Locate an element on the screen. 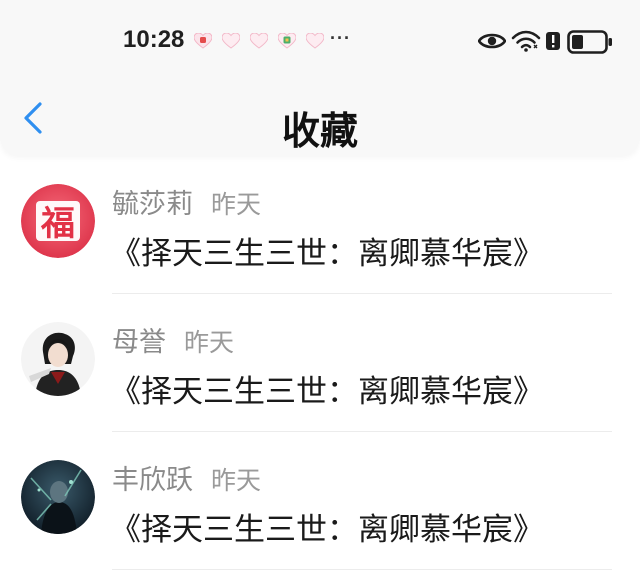  wifi-icon is located at coordinates (526, 41).